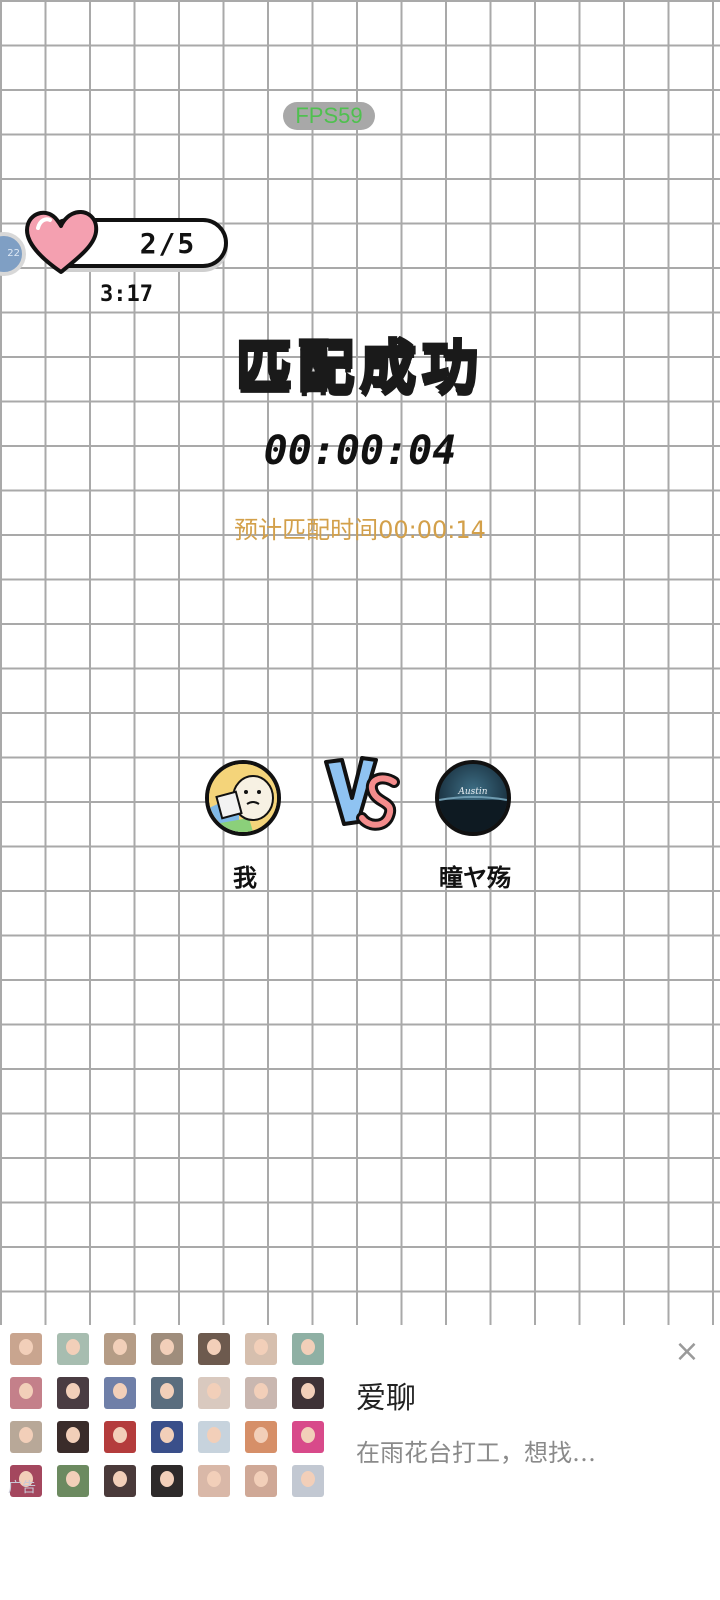 The image size is (720, 1600). I want to click on my-avatar, so click(243, 798).